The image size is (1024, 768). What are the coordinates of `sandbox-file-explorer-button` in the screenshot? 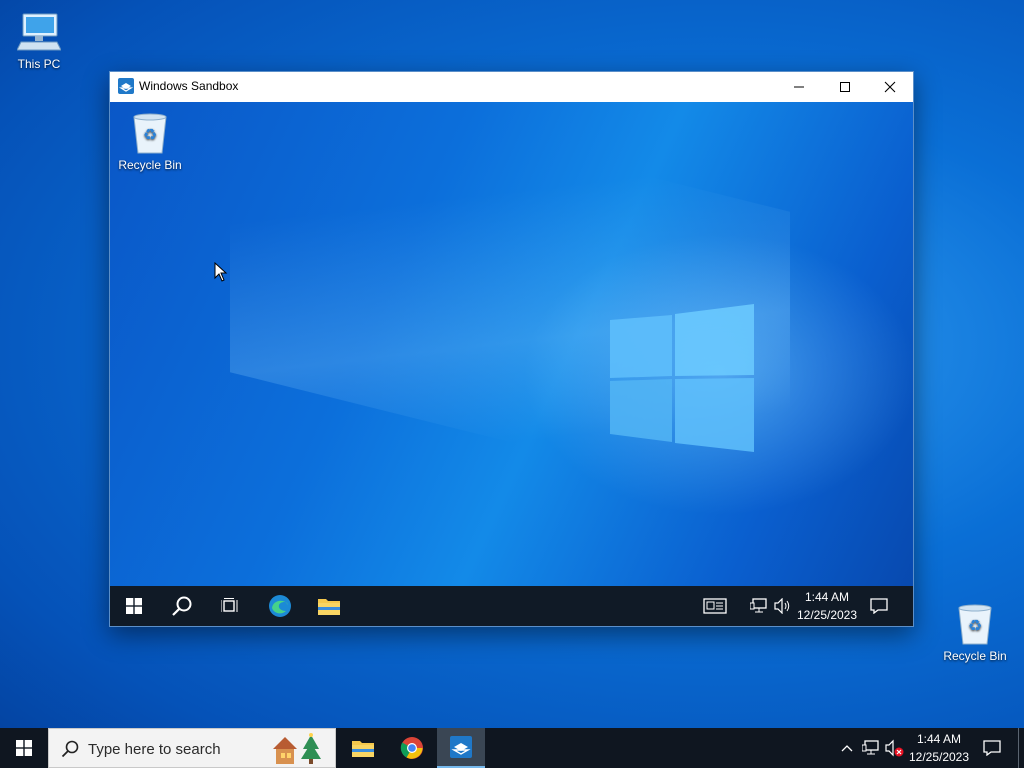 It's located at (329, 606).